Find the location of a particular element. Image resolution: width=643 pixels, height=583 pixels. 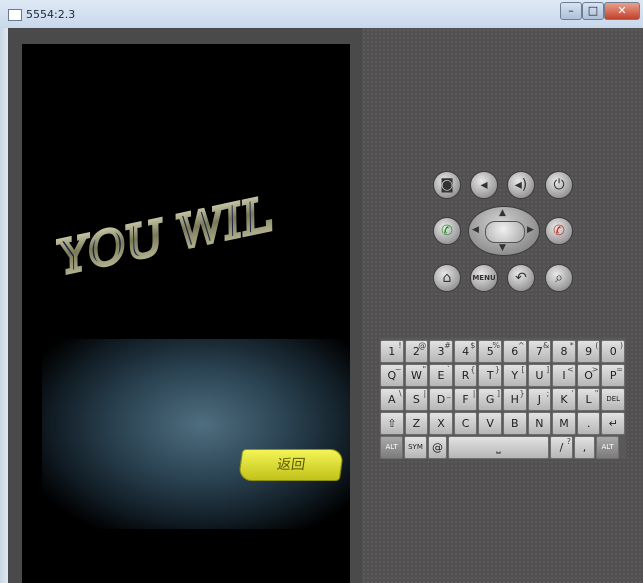

key-label: K is located at coordinates (564, 399).